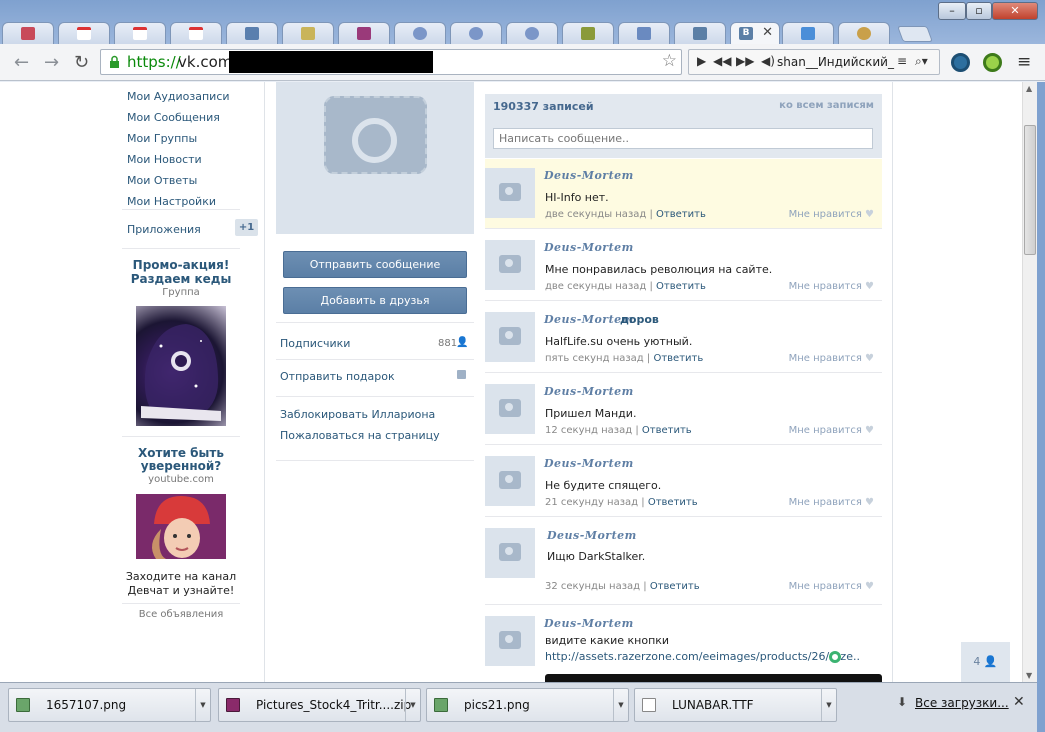 The width and height of the screenshot is (1045, 732). What do you see at coordinates (178, 96) in the screenshot?
I see `nav-audio: Мои Аудиозаписи` at bounding box center [178, 96].